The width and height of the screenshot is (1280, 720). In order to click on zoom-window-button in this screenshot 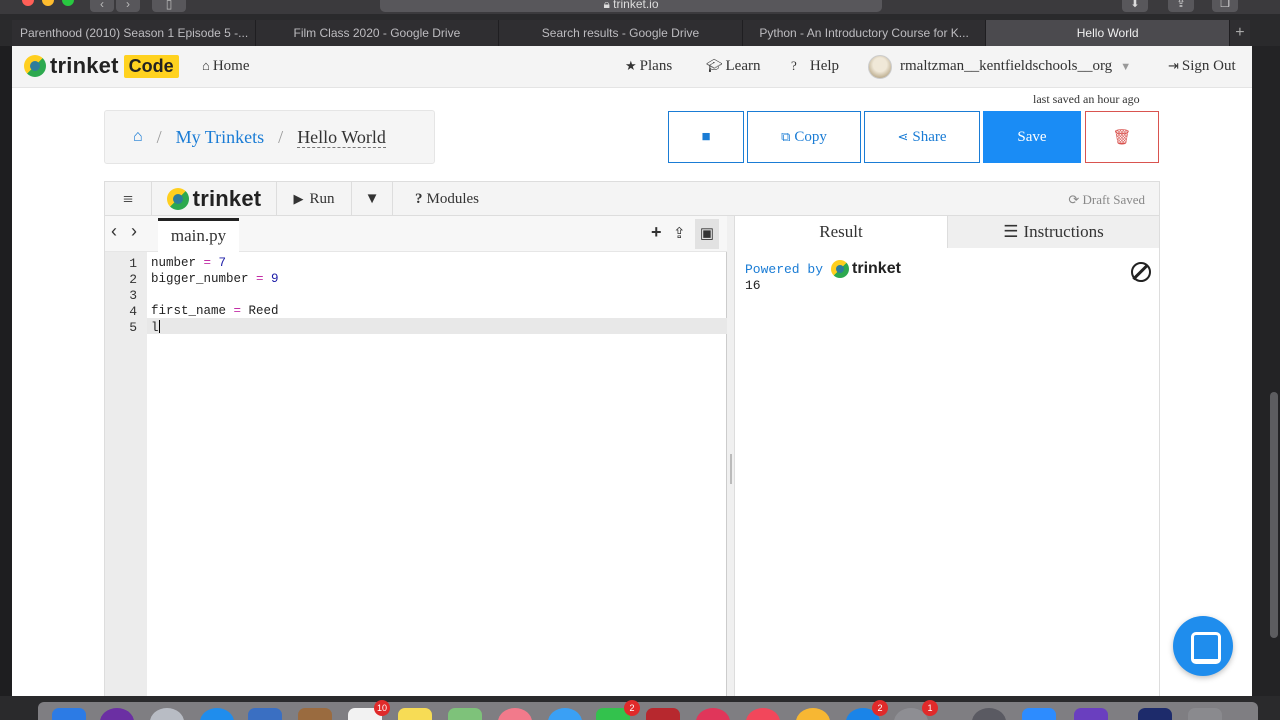, I will do `click(68, 3)`.